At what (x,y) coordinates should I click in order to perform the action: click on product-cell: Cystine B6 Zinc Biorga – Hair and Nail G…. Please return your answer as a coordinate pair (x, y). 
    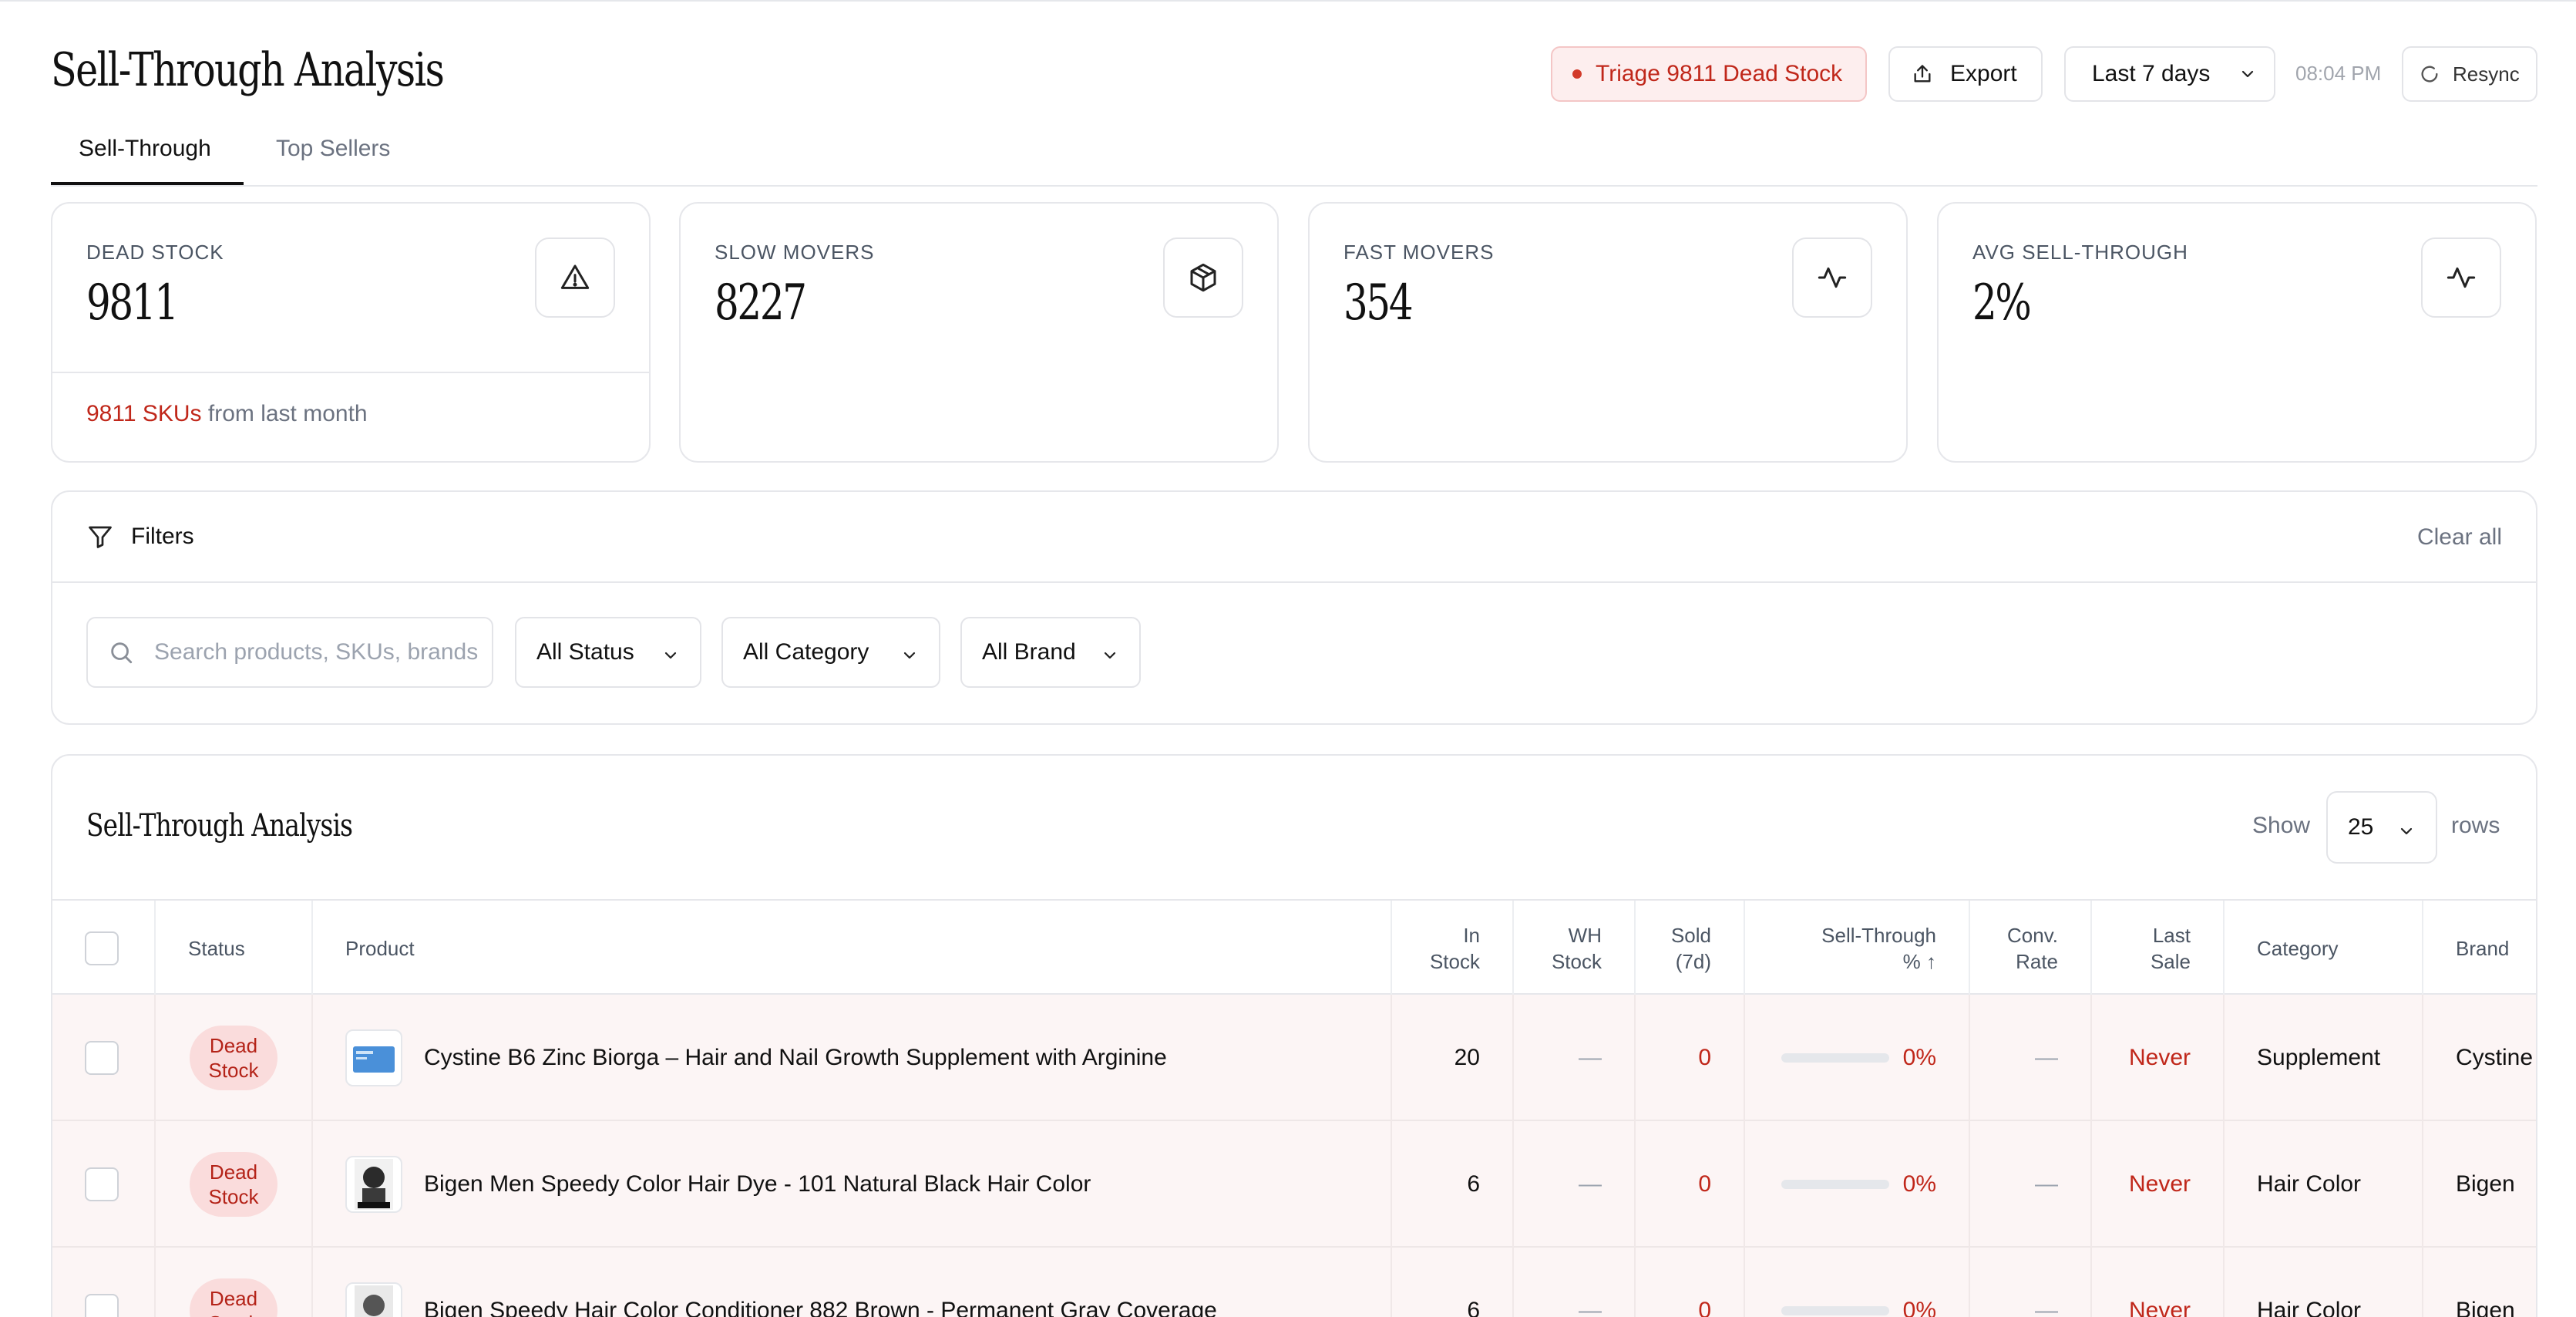
    Looking at the image, I should click on (852, 1058).